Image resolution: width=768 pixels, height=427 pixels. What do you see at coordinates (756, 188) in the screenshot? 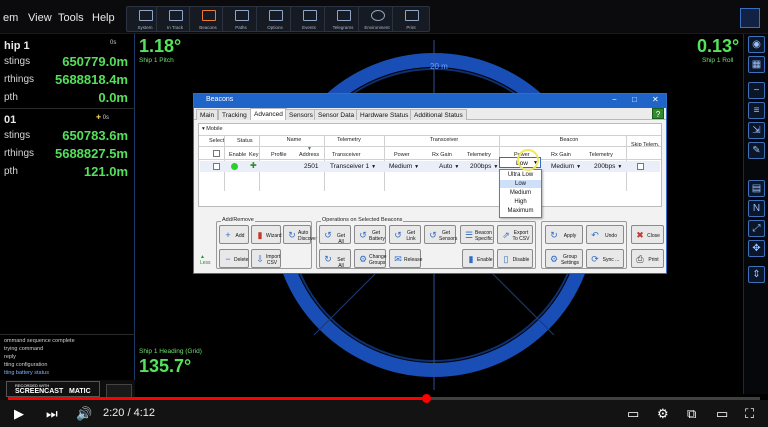
I see `chart-icon: ▤` at bounding box center [756, 188].